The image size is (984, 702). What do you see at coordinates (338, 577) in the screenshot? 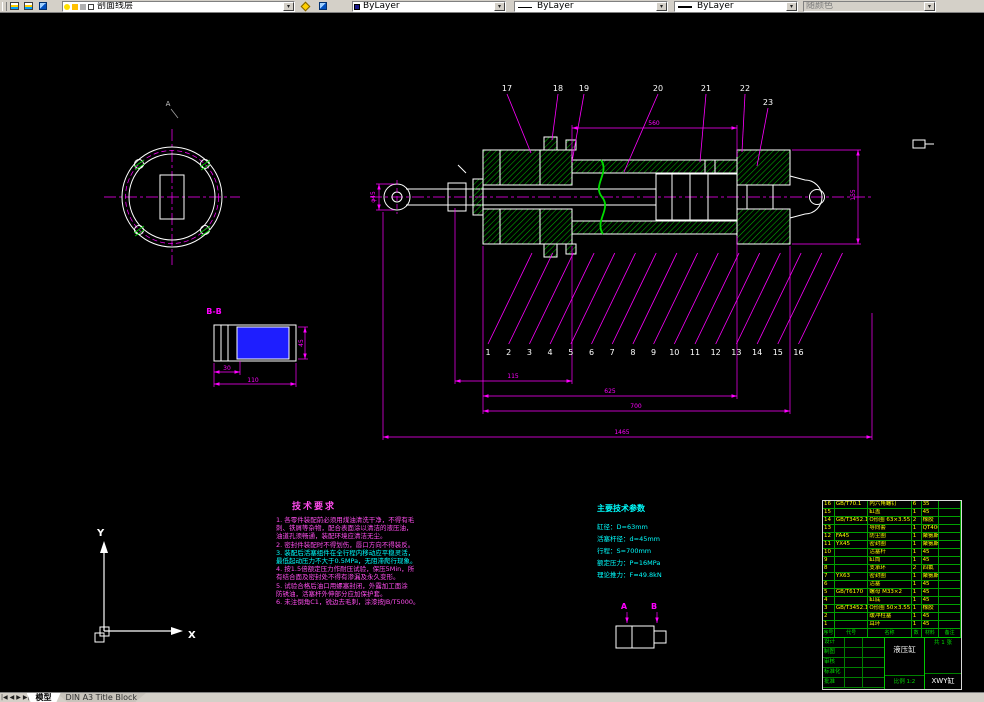
I see `tech-note-line: 有结合面及密封处不得有渗漏及永久变形。` at bounding box center [338, 577].